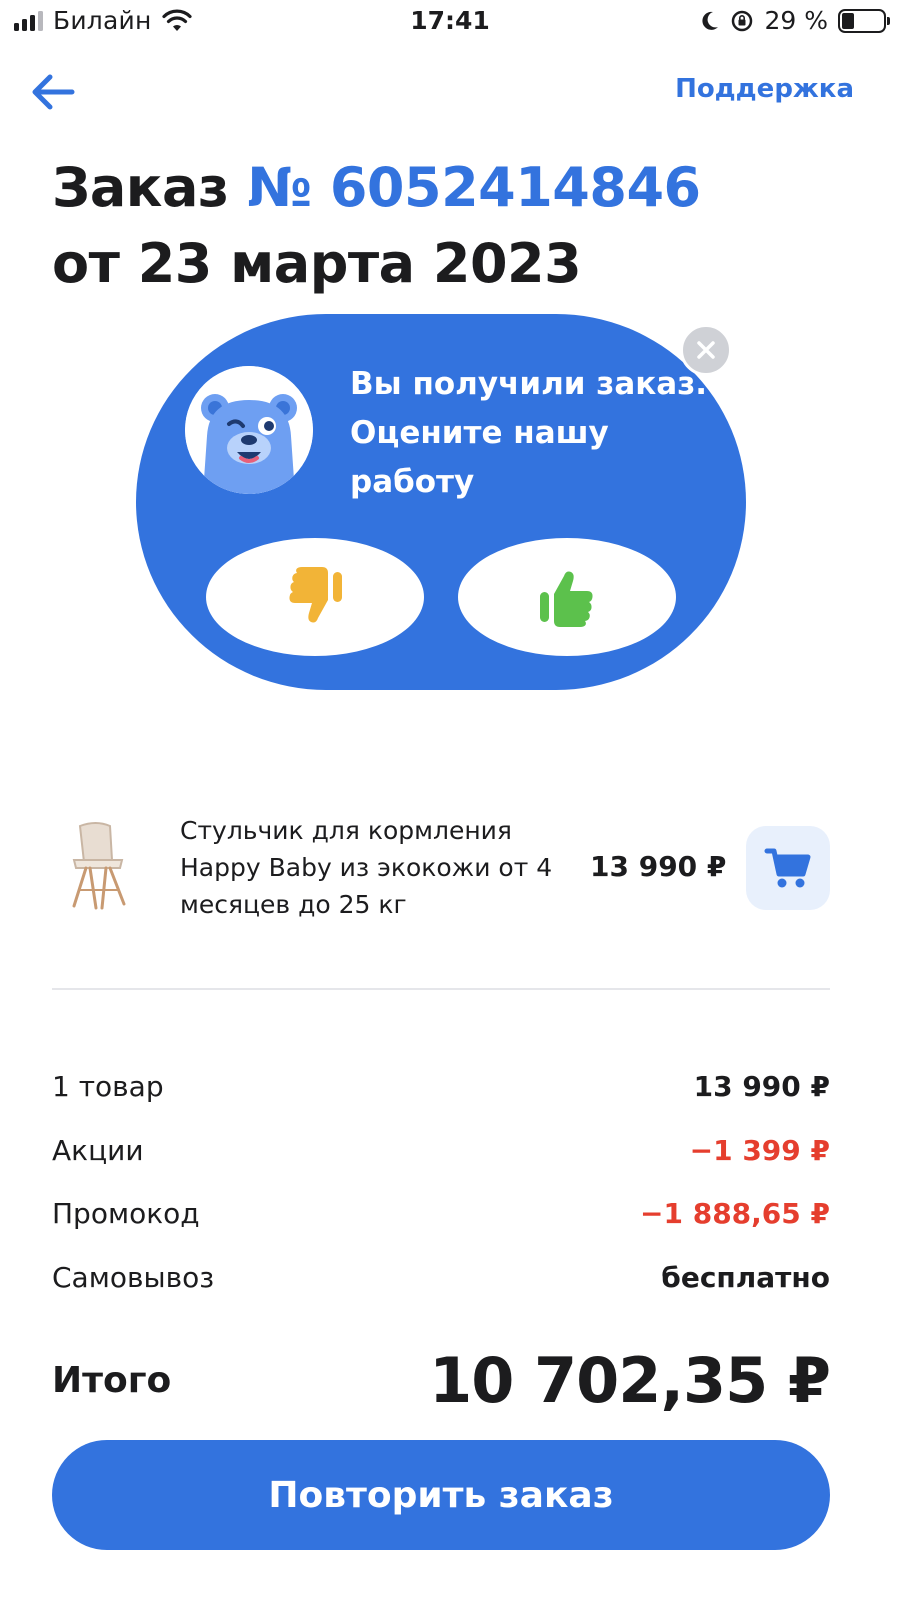 The width and height of the screenshot is (900, 1600). Describe the element at coordinates (441, 1150) in the screenshot. I see `summary-row-promotions: Акции −1 399 ₽` at that location.